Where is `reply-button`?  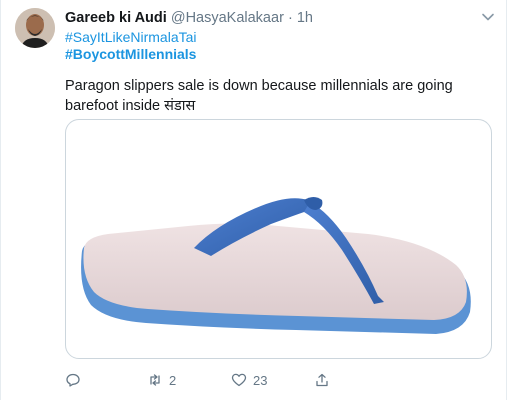
reply-button is located at coordinates (76, 380).